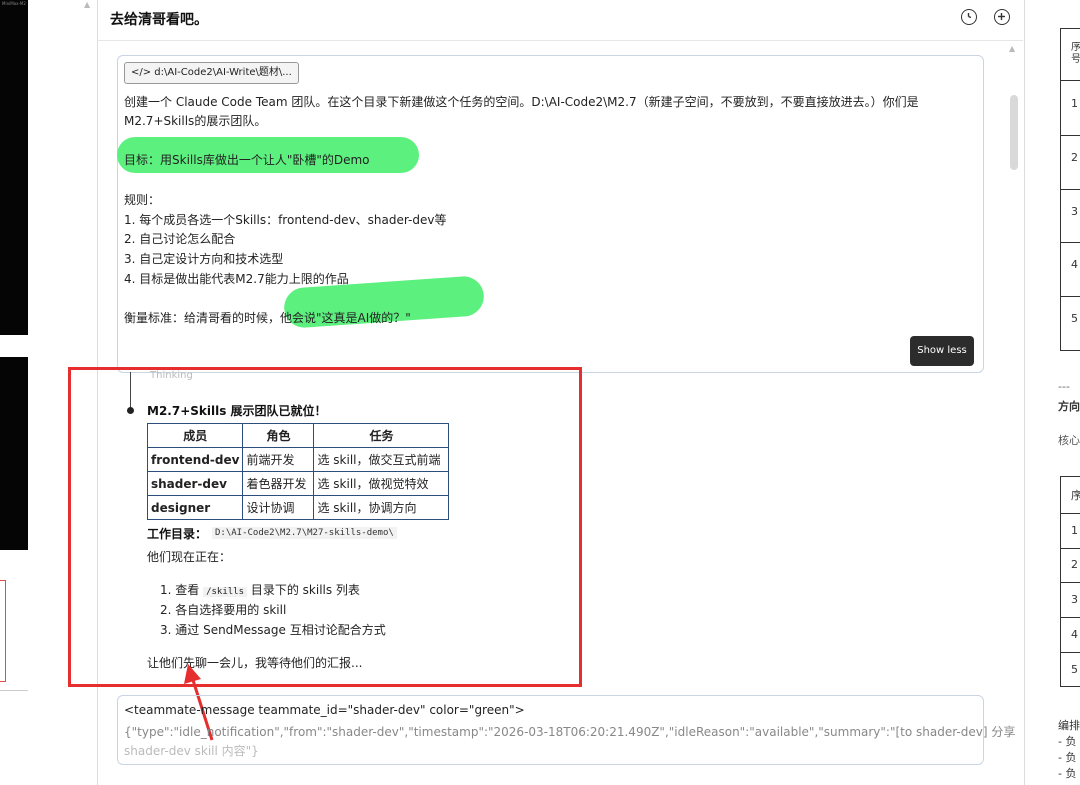  What do you see at coordinates (247, 160) in the screenshot?
I see `prompt-goal: 目标：用Skills库做出一个让人"卧槽"的Demo` at bounding box center [247, 160].